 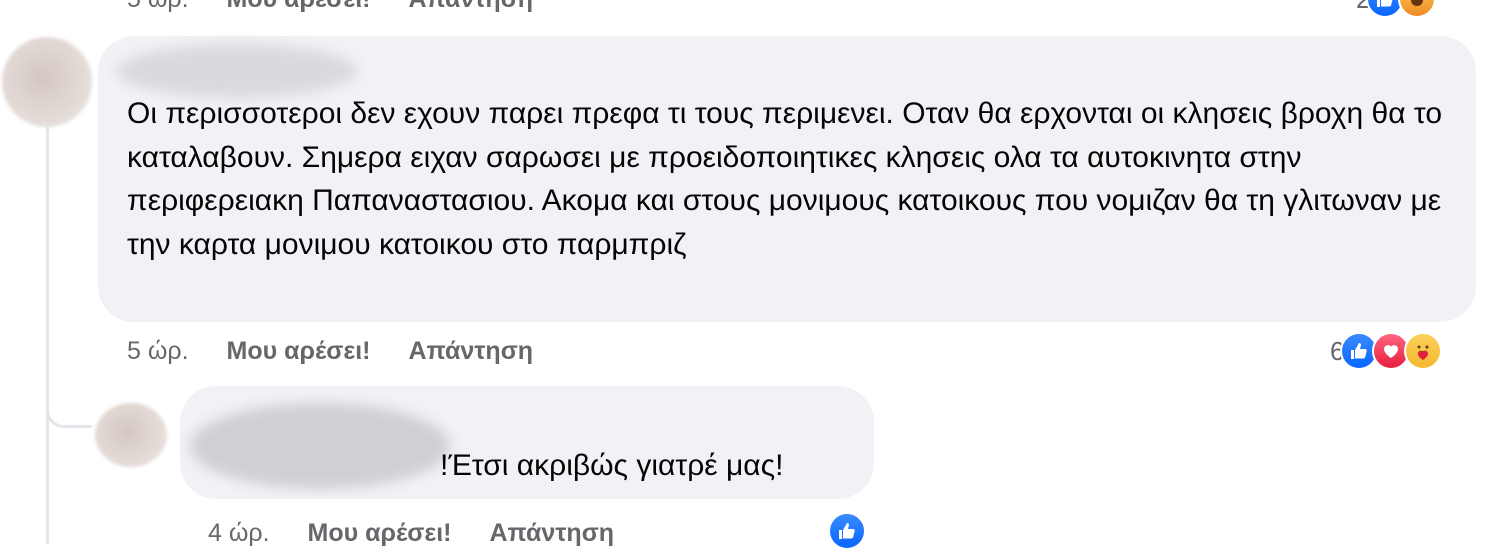 What do you see at coordinates (612, 465) in the screenshot?
I see `reply-text: !Έτσι ακριβώς γιατρέ μας!` at bounding box center [612, 465].